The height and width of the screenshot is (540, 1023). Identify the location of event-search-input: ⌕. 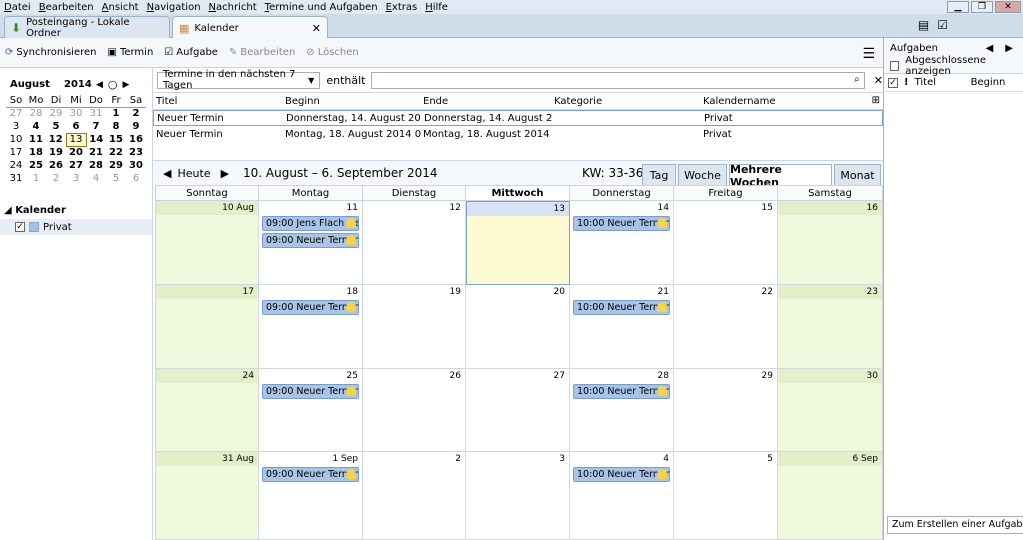
(618, 80).